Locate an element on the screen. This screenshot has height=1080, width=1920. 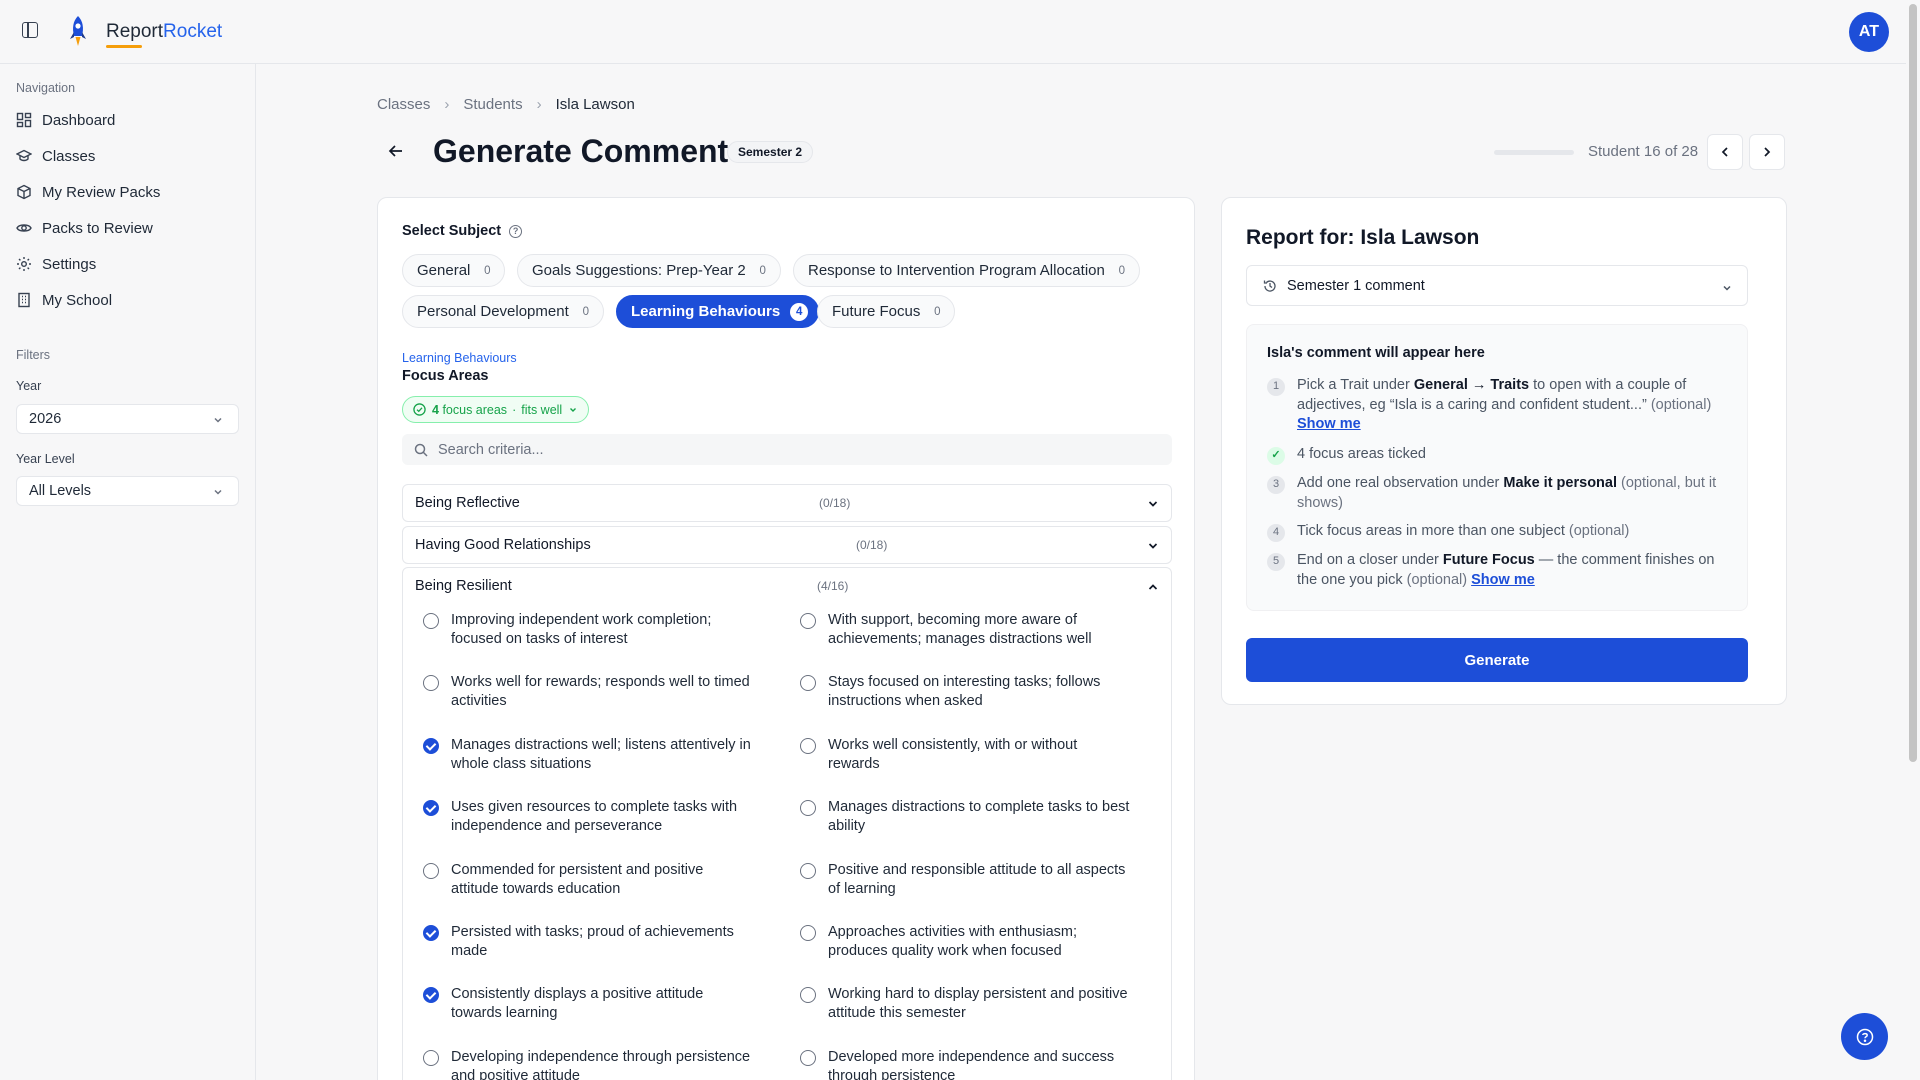
year-value: 2026 is located at coordinates (45, 419).